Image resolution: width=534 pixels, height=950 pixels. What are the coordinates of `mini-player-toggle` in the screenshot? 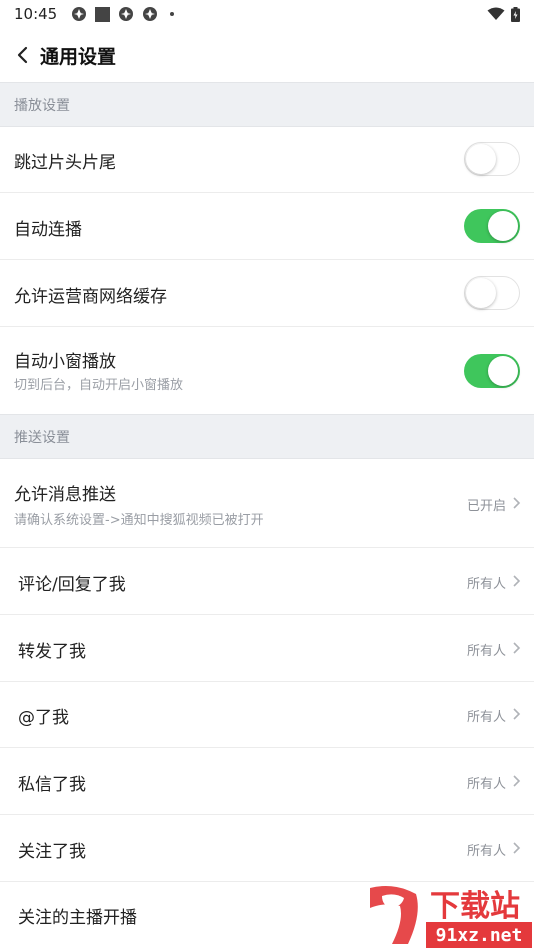 It's located at (492, 371).